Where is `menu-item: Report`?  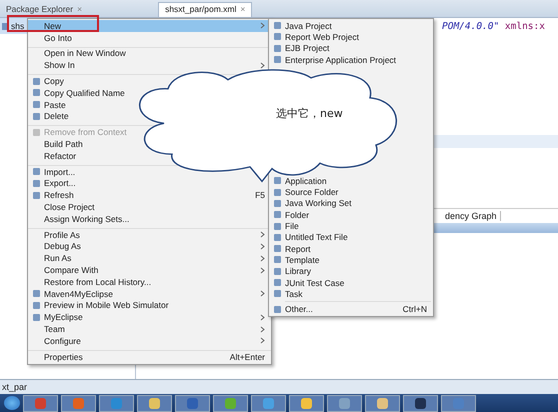
menu-item: Report is located at coordinates (351, 248).